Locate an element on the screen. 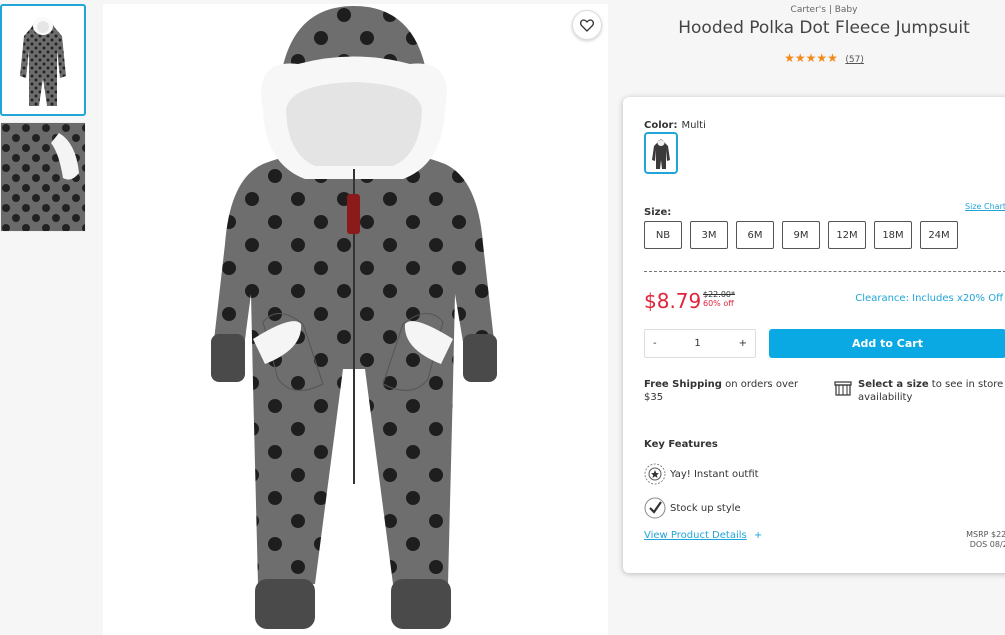 This screenshot has height=635, width=1005. size-option-9m: 9M is located at coordinates (801, 235).